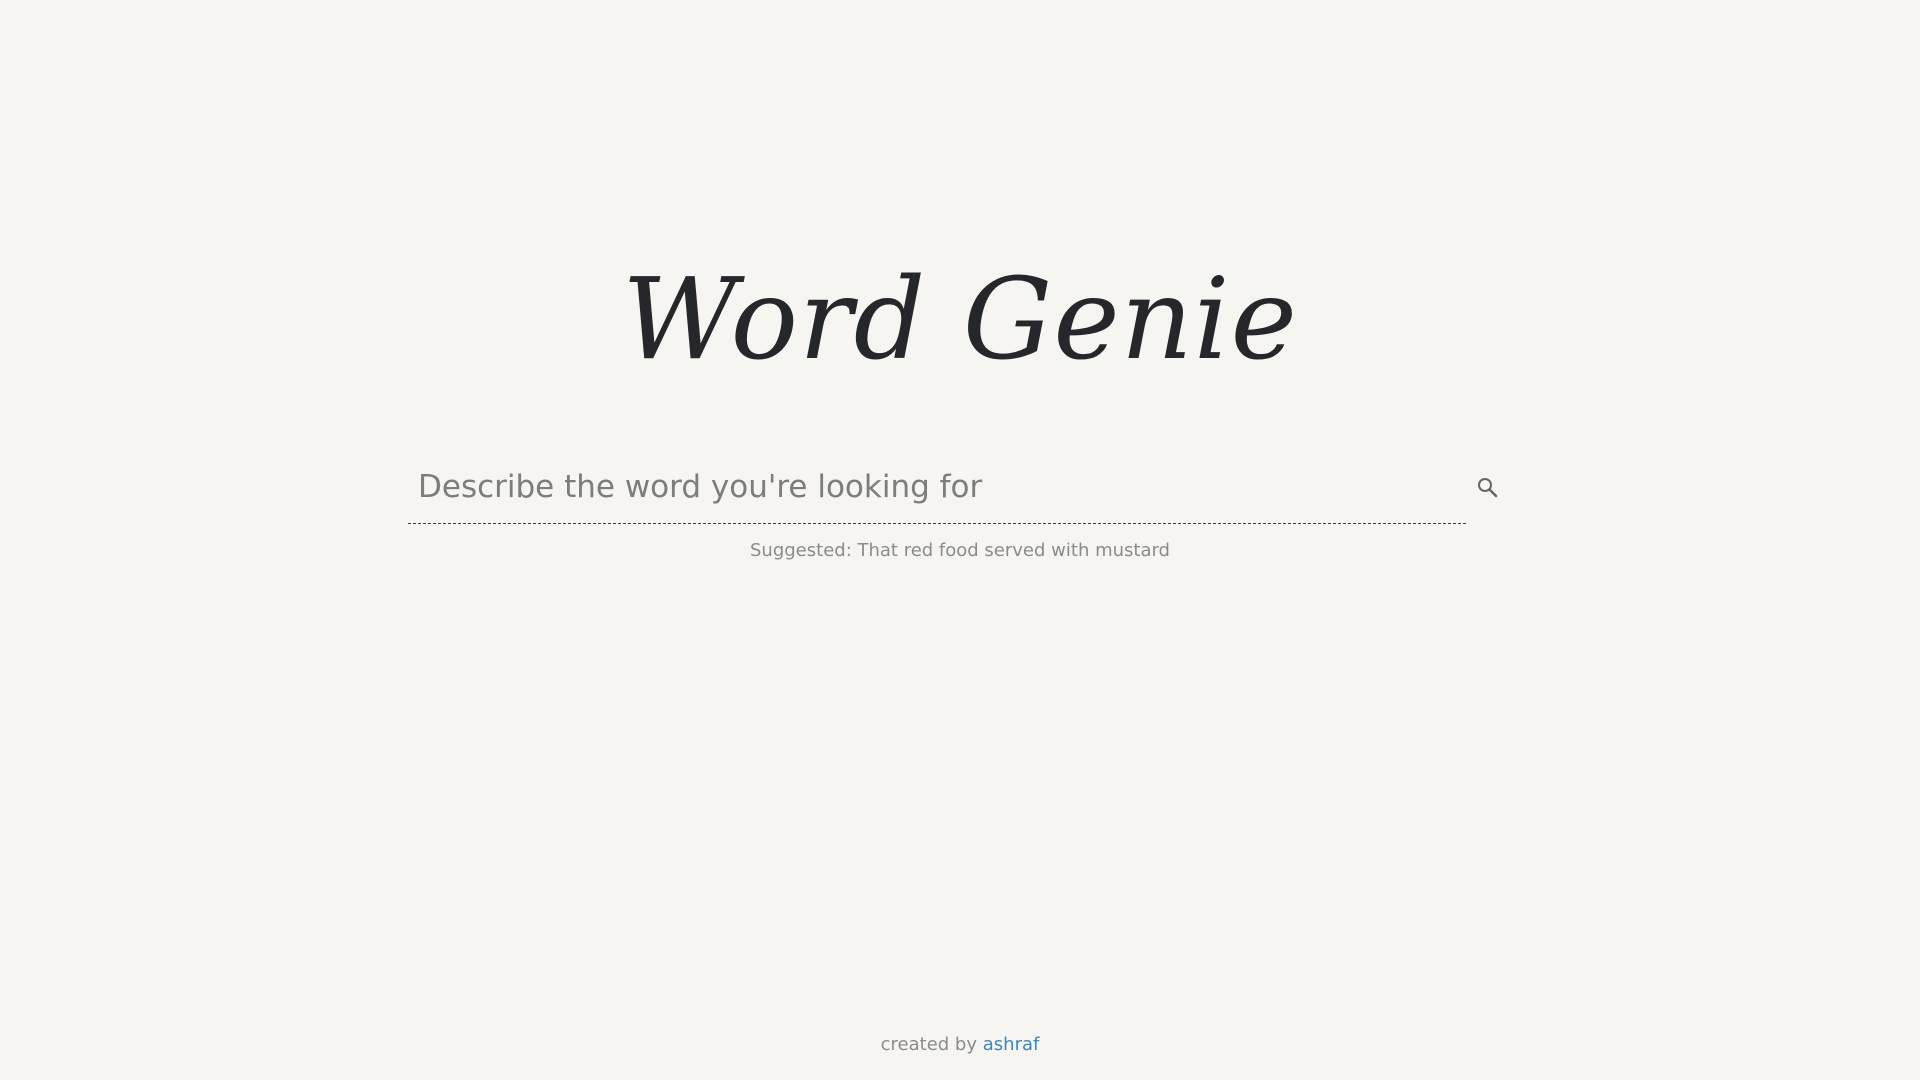  What do you see at coordinates (1011, 1044) in the screenshot?
I see `author-link: ashraf` at bounding box center [1011, 1044].